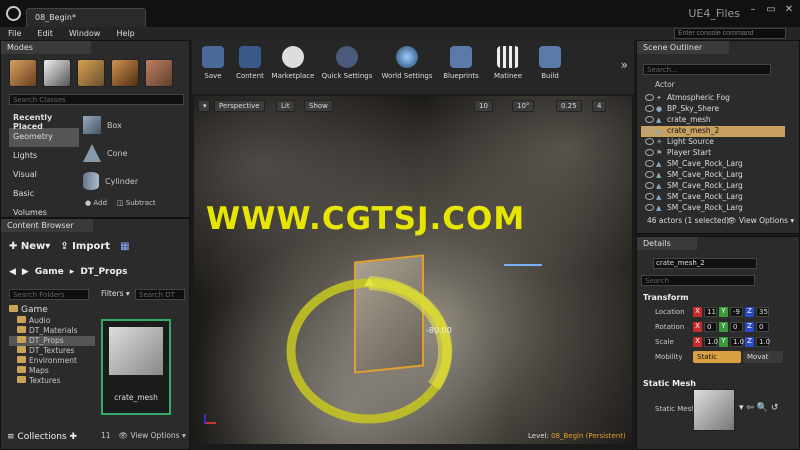 This screenshot has height=450, width=800. Describe the element at coordinates (369, 356) in the screenshot. I see `rotation-gizmo` at that location.